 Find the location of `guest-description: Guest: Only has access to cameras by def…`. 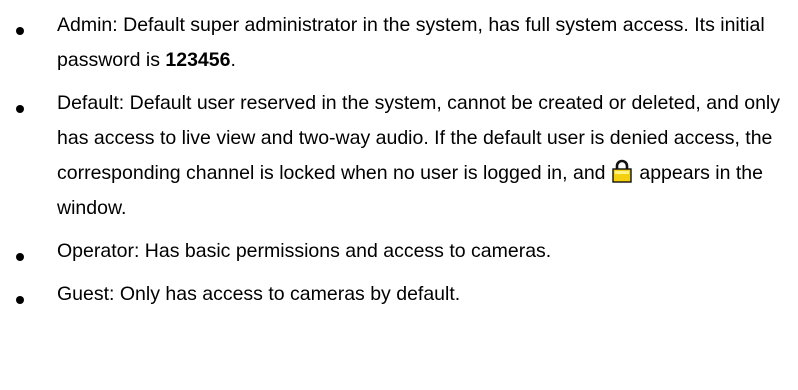

guest-description: Guest: Only has access to cameras by def… is located at coordinates (259, 294).